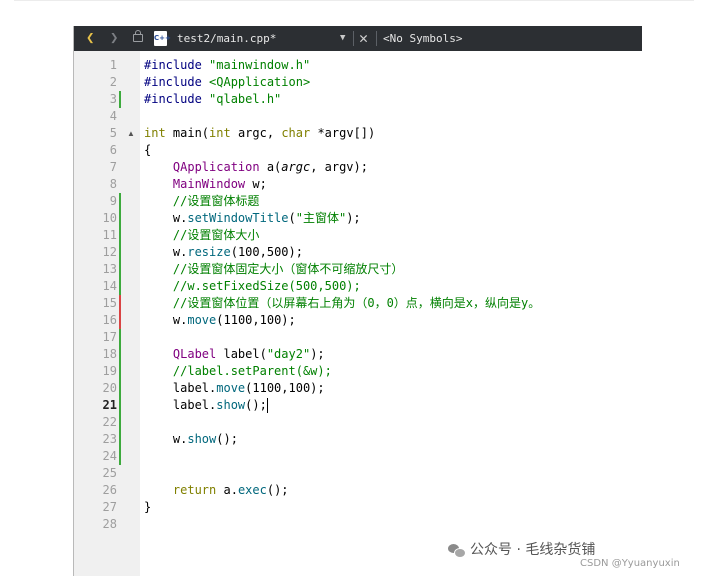 This screenshot has height=576, width=704. What do you see at coordinates (270, 167) in the screenshot?
I see `code-token: a(` at bounding box center [270, 167].